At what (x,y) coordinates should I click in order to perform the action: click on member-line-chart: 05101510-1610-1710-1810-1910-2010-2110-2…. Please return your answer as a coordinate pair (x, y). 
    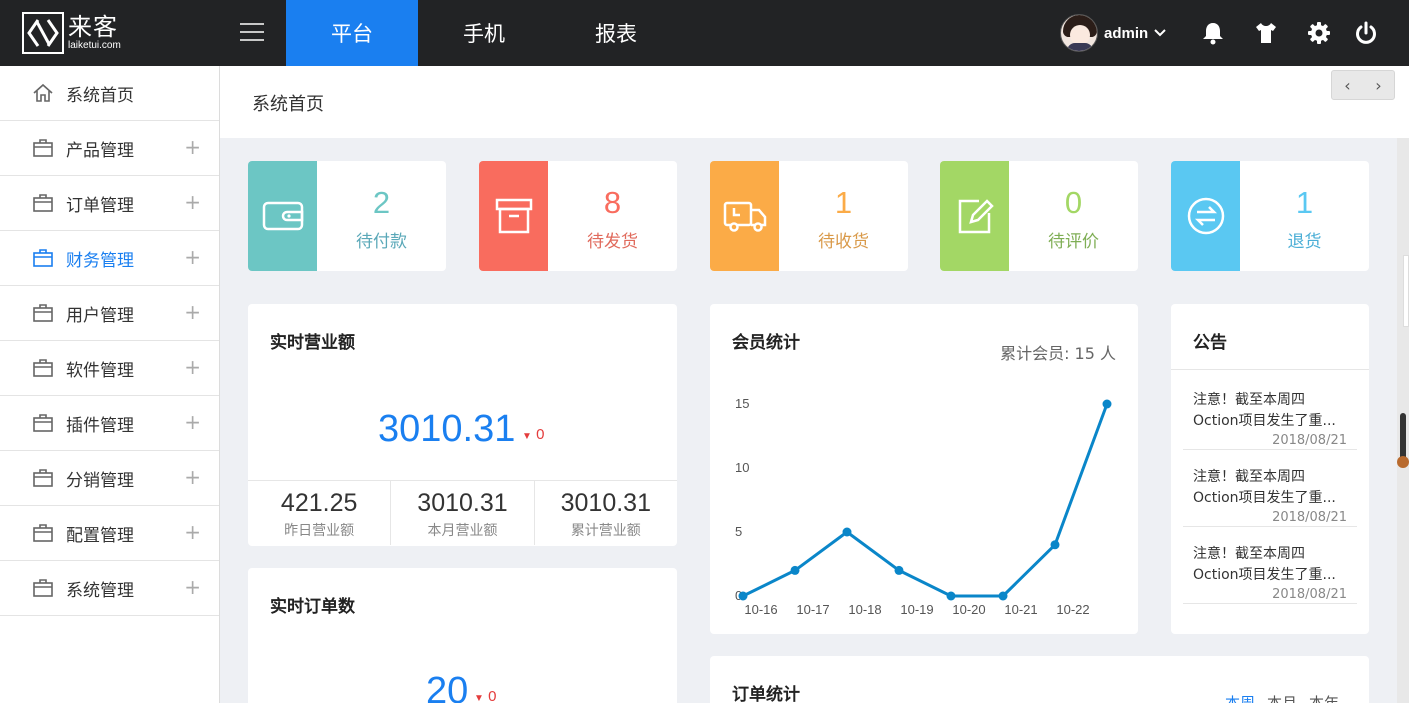
    Looking at the image, I should click on (923, 506).